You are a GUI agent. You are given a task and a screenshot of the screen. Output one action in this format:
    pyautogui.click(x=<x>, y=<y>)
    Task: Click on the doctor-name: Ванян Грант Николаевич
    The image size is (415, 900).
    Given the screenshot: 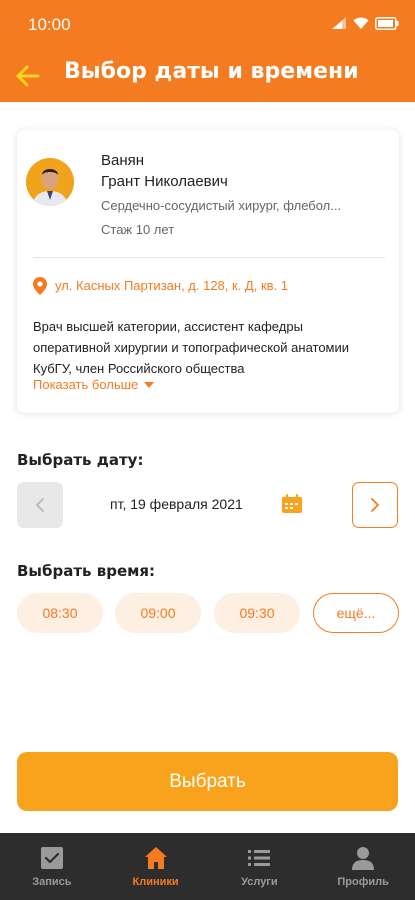 What is the action you would take?
    pyautogui.click(x=164, y=171)
    